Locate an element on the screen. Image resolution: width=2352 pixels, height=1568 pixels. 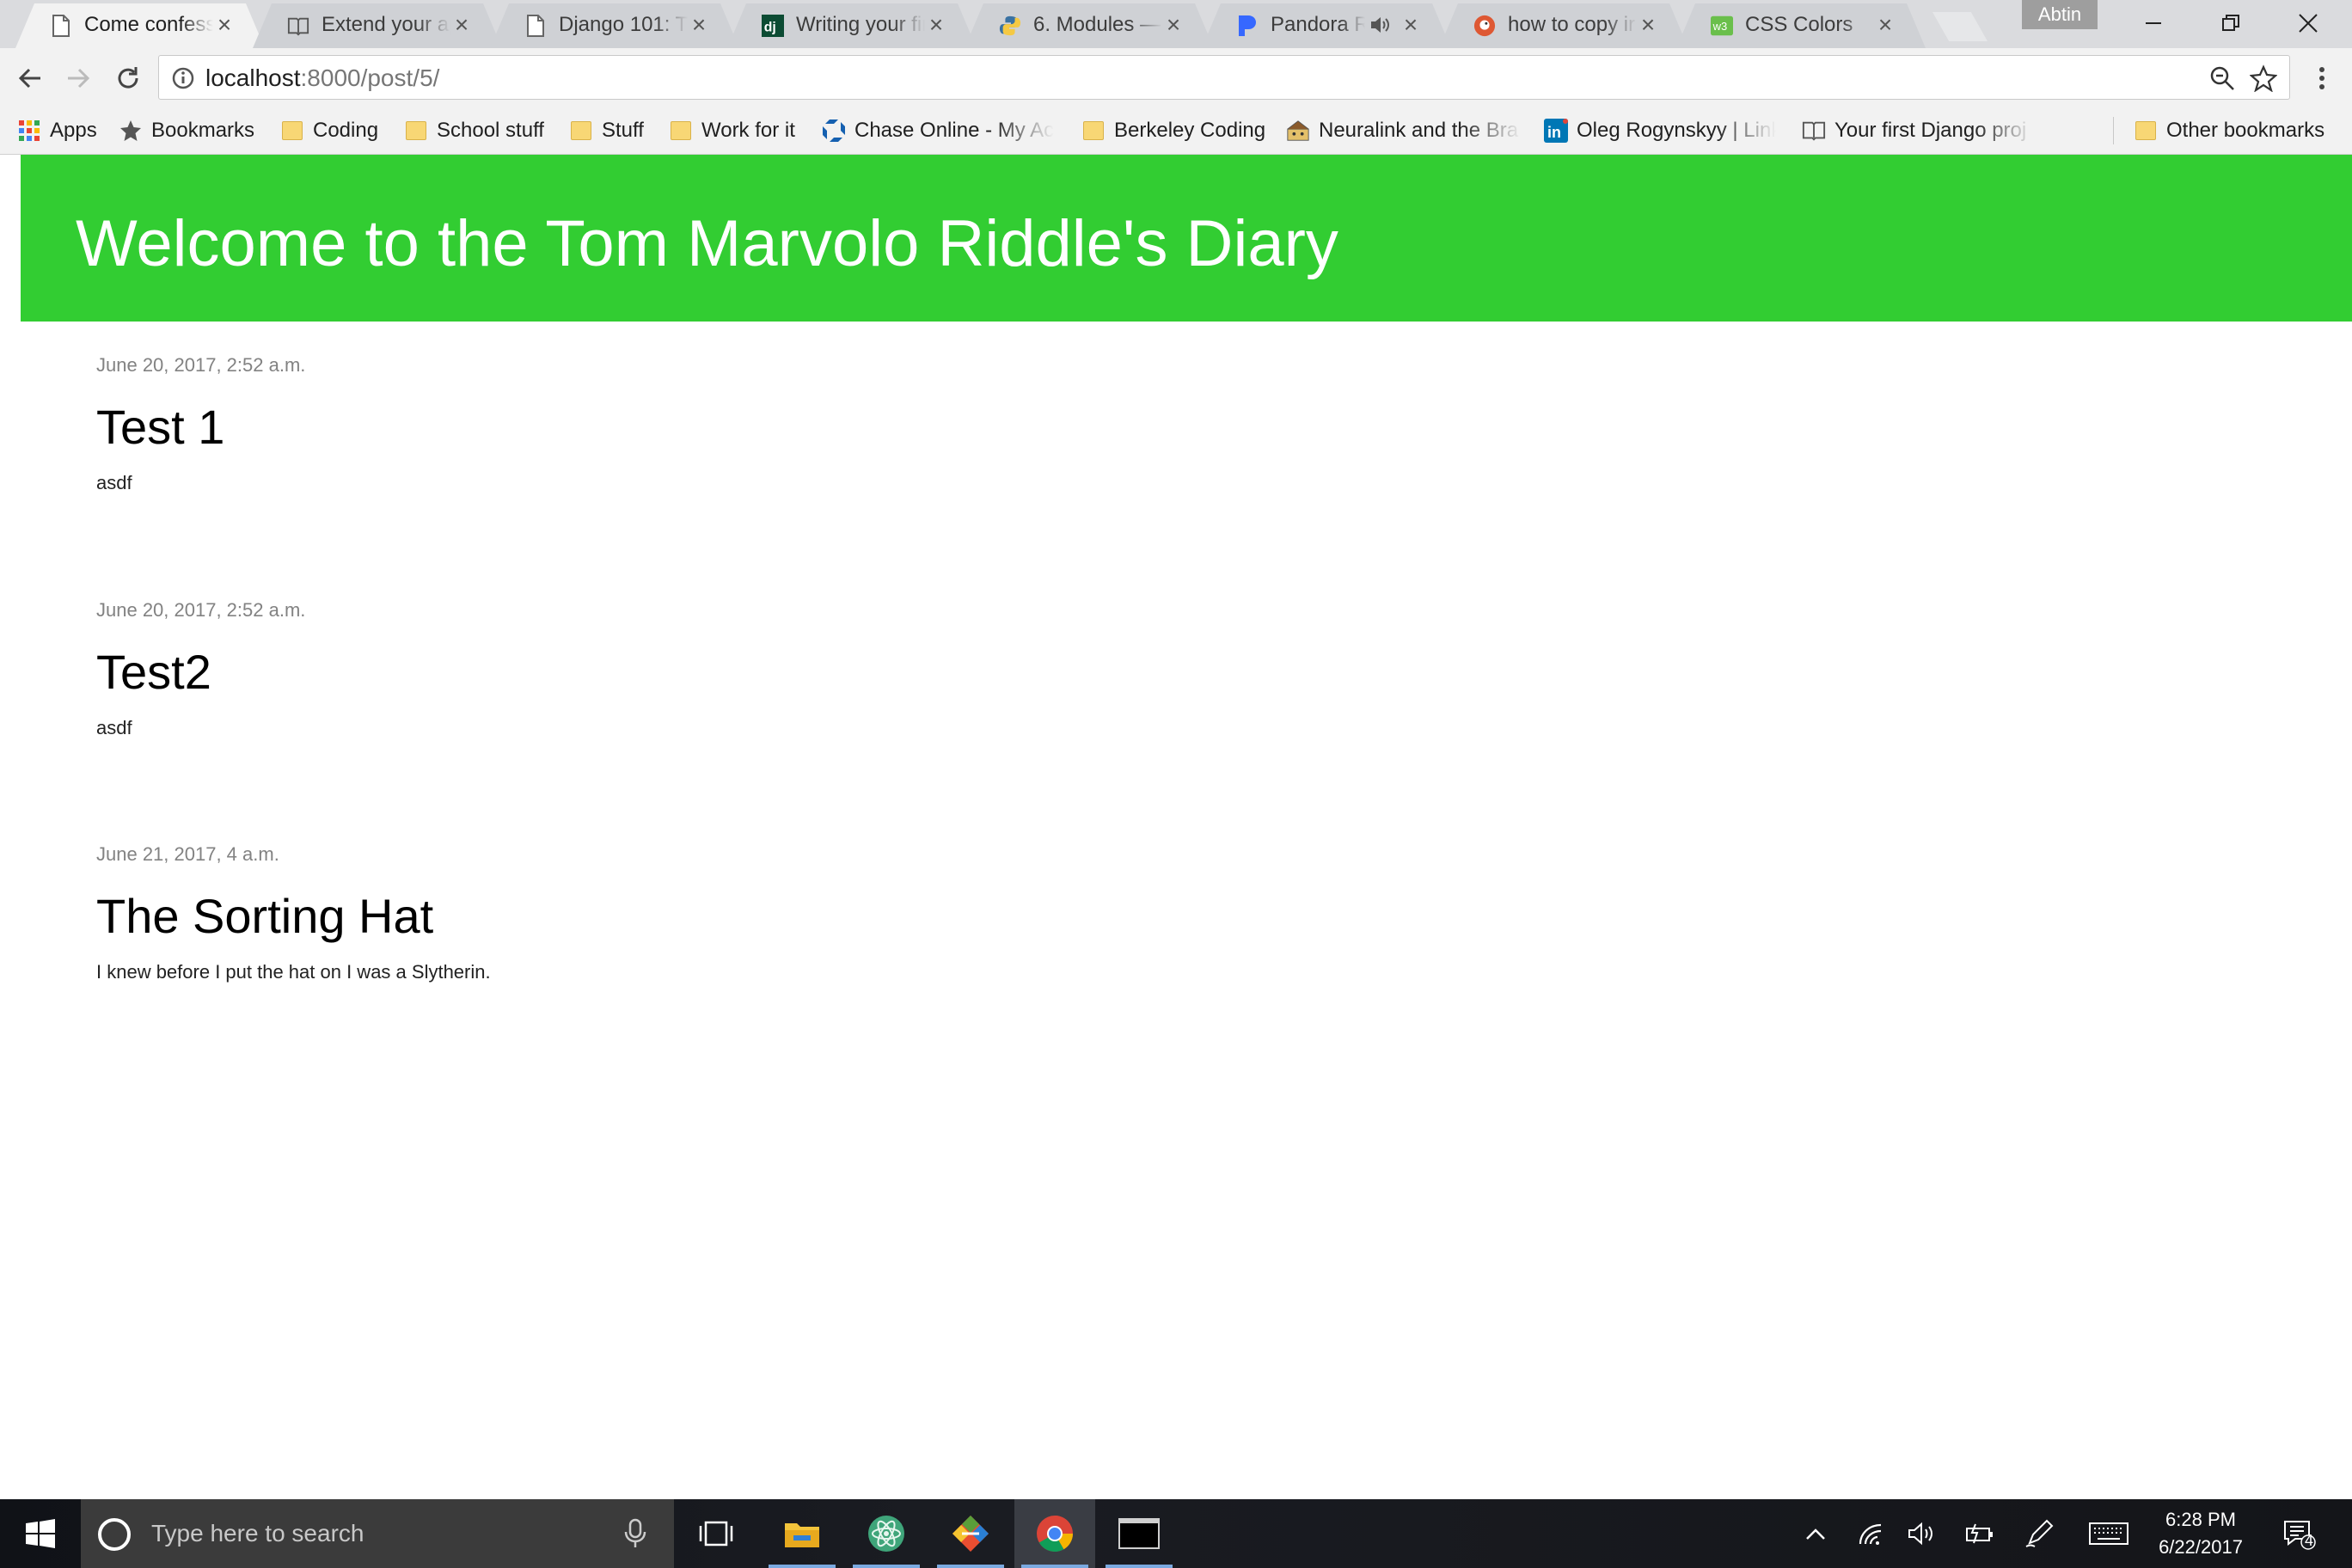
tab-title: CSS Colors is located at coordinates (1799, 24).